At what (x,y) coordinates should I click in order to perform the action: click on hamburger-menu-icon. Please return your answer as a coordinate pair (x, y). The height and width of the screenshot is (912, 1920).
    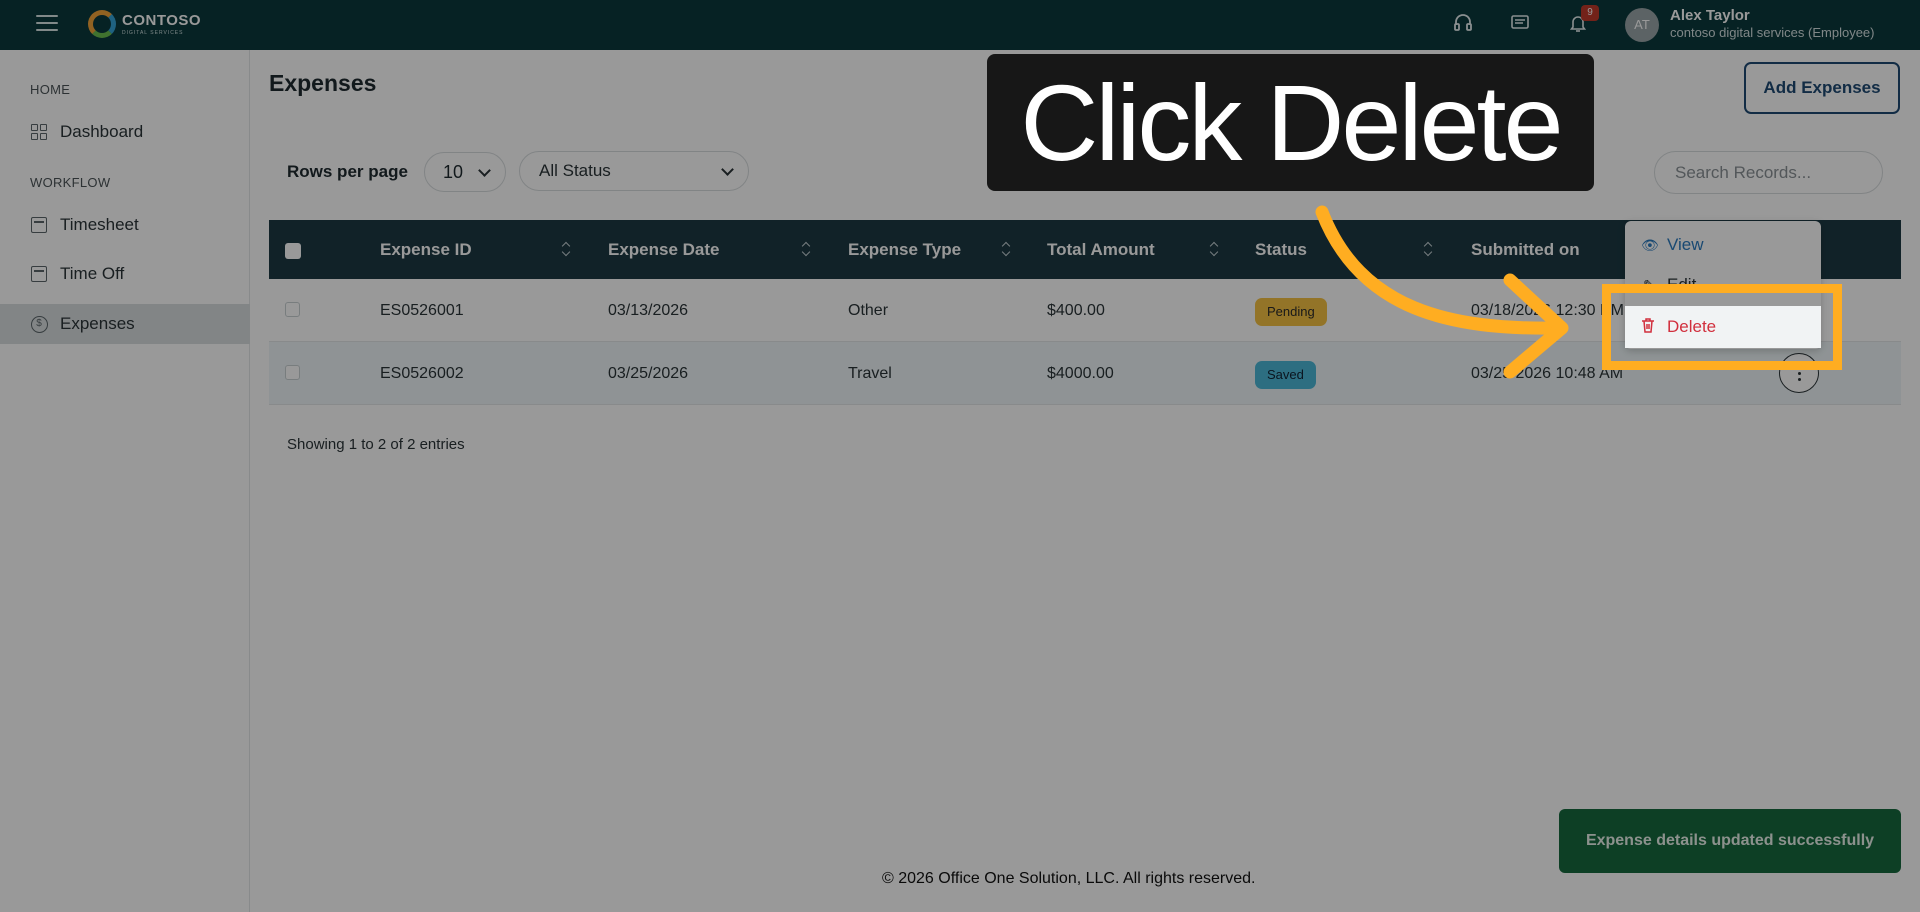
    Looking at the image, I should click on (47, 23).